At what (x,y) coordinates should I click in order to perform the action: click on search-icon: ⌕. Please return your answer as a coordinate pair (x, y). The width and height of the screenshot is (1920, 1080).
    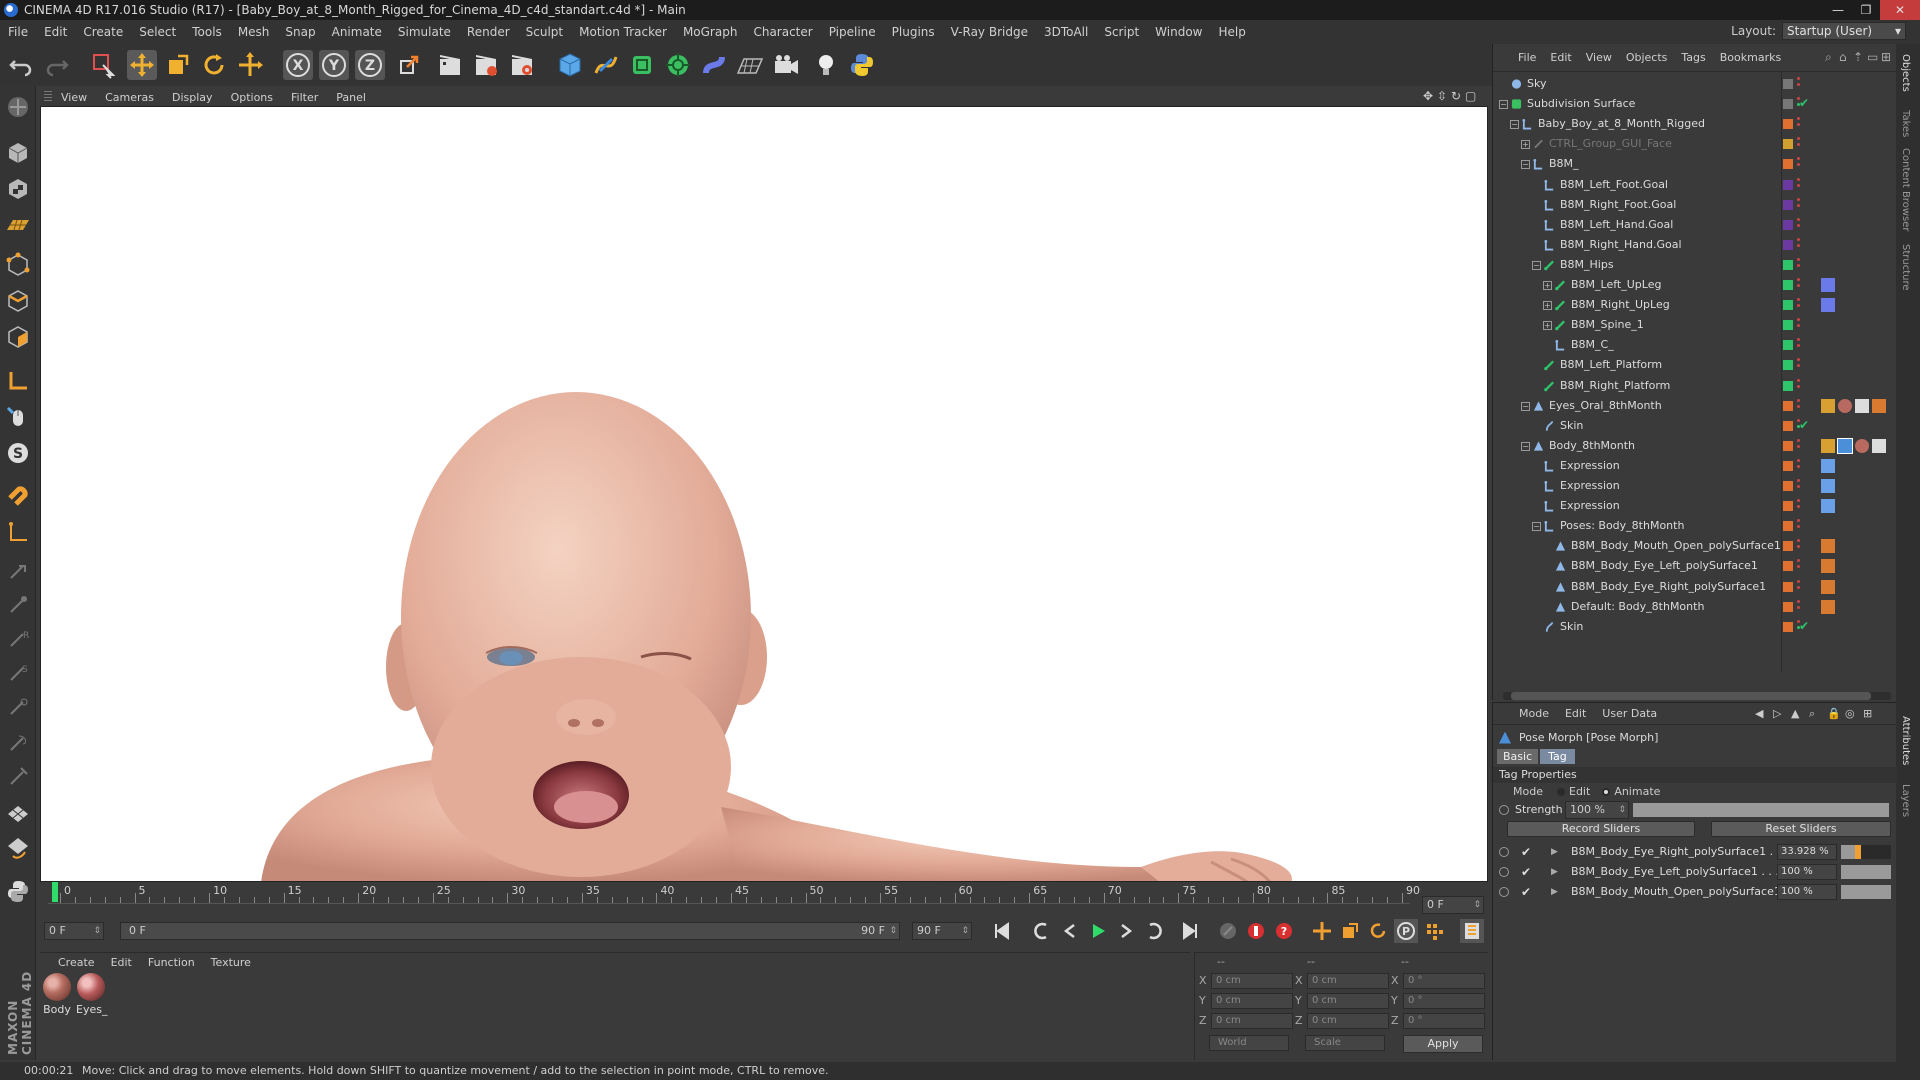
    Looking at the image, I should click on (1812, 714).